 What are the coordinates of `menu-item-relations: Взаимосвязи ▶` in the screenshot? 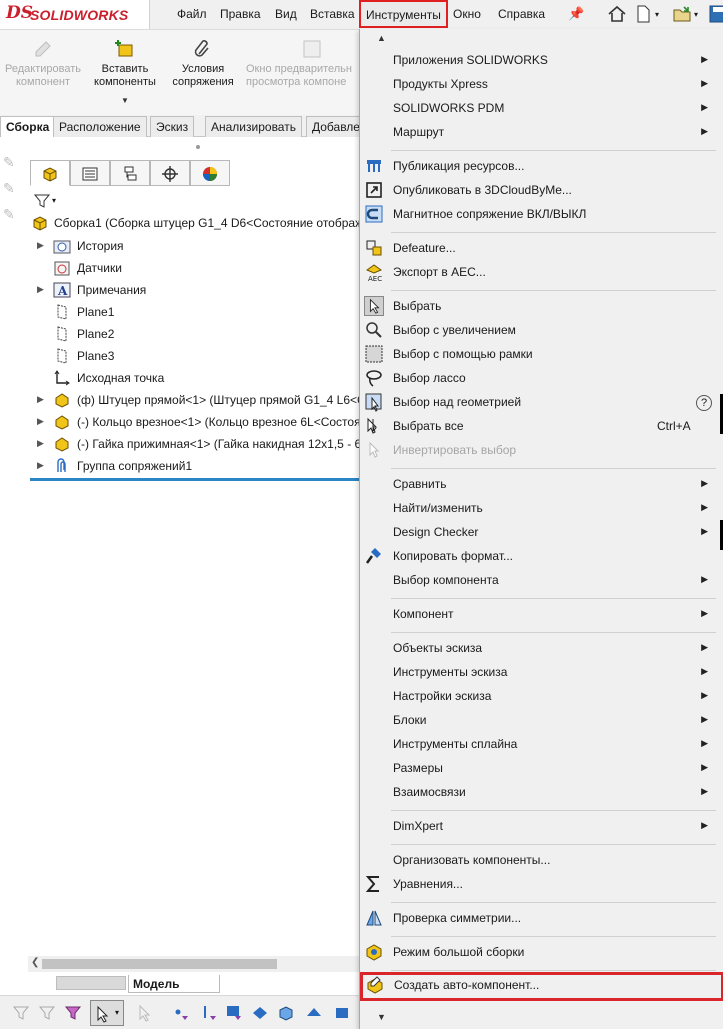 It's located at (541, 792).